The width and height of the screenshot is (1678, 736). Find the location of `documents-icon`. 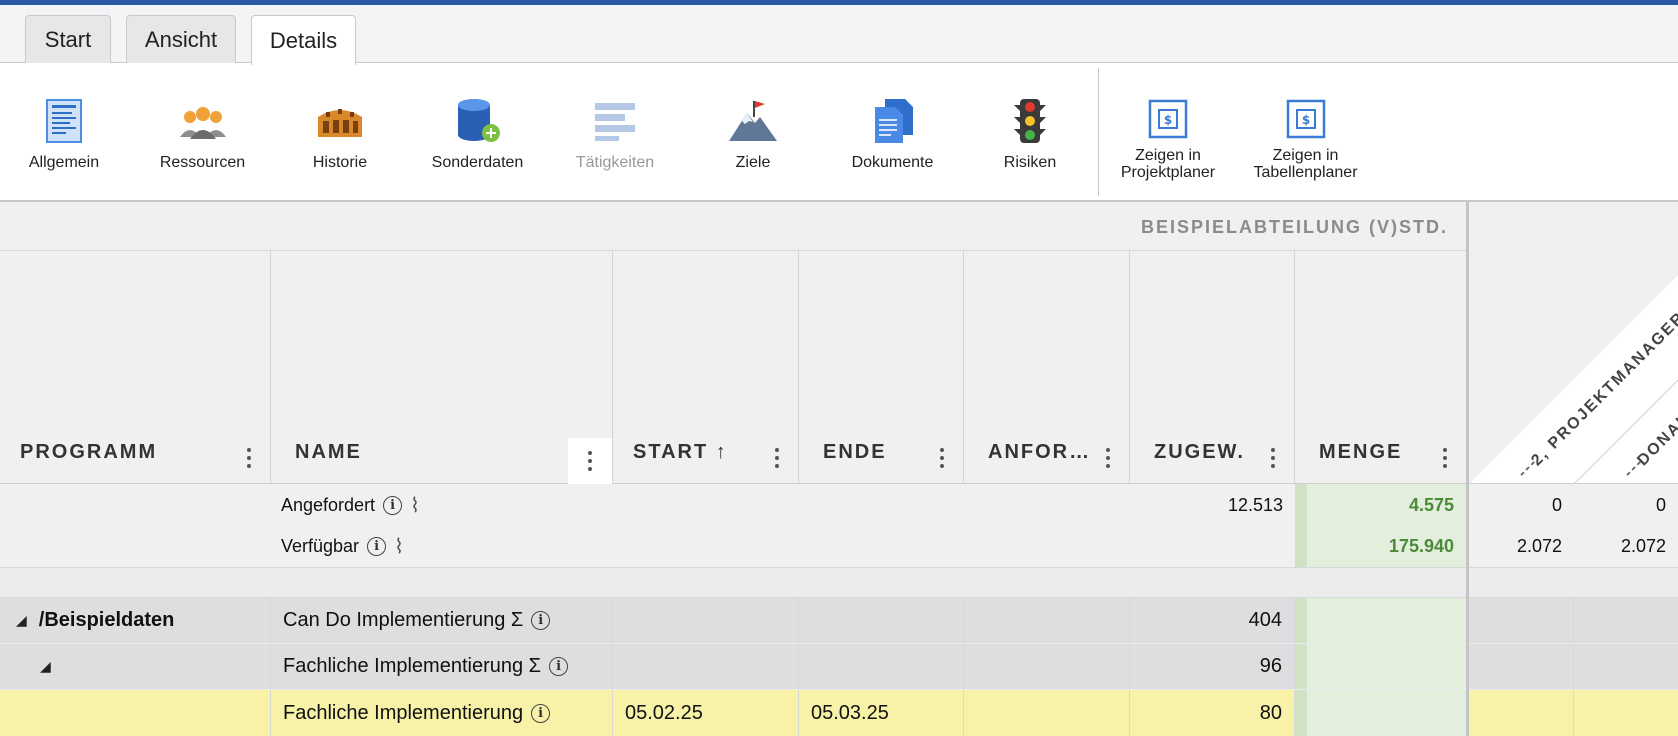

documents-icon is located at coordinates (893, 121).